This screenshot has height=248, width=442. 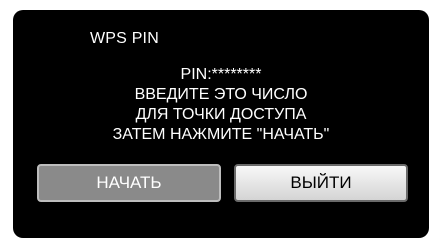 I want to click on start-button: НАЧАТЬ, so click(x=129, y=183).